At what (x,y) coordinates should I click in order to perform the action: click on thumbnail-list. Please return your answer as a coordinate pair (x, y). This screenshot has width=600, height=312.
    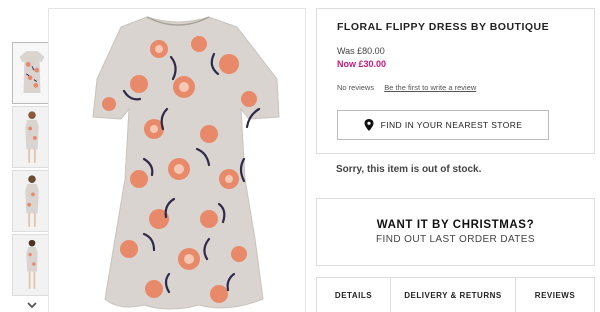
    Looking at the image, I should click on (32, 170).